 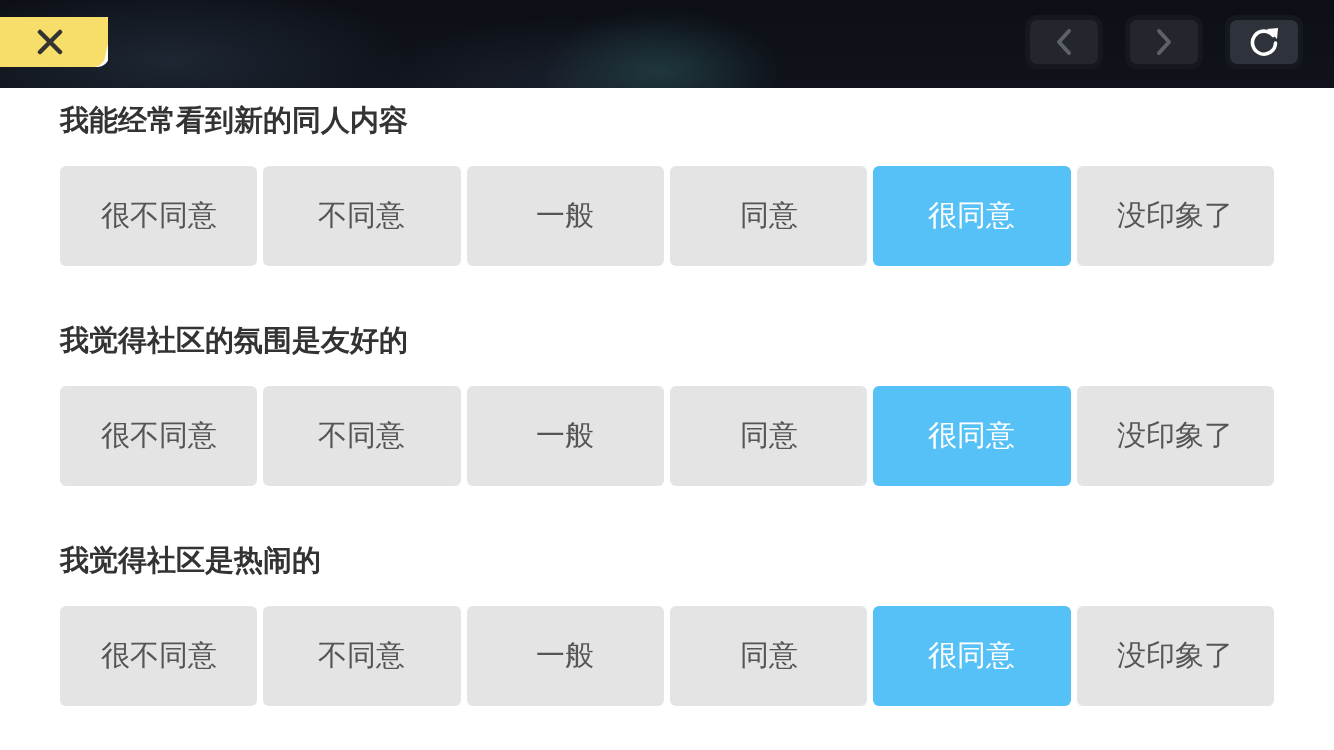 What do you see at coordinates (1064, 42) in the screenshot?
I see `chevron-left-icon` at bounding box center [1064, 42].